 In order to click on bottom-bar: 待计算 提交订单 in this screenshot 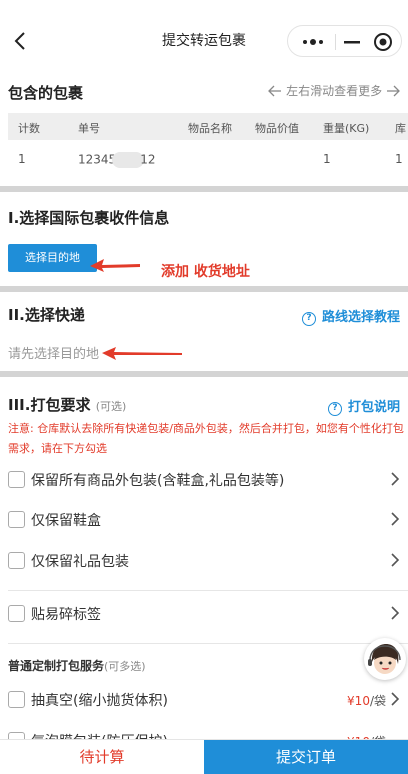, I will do `click(204, 756)`.